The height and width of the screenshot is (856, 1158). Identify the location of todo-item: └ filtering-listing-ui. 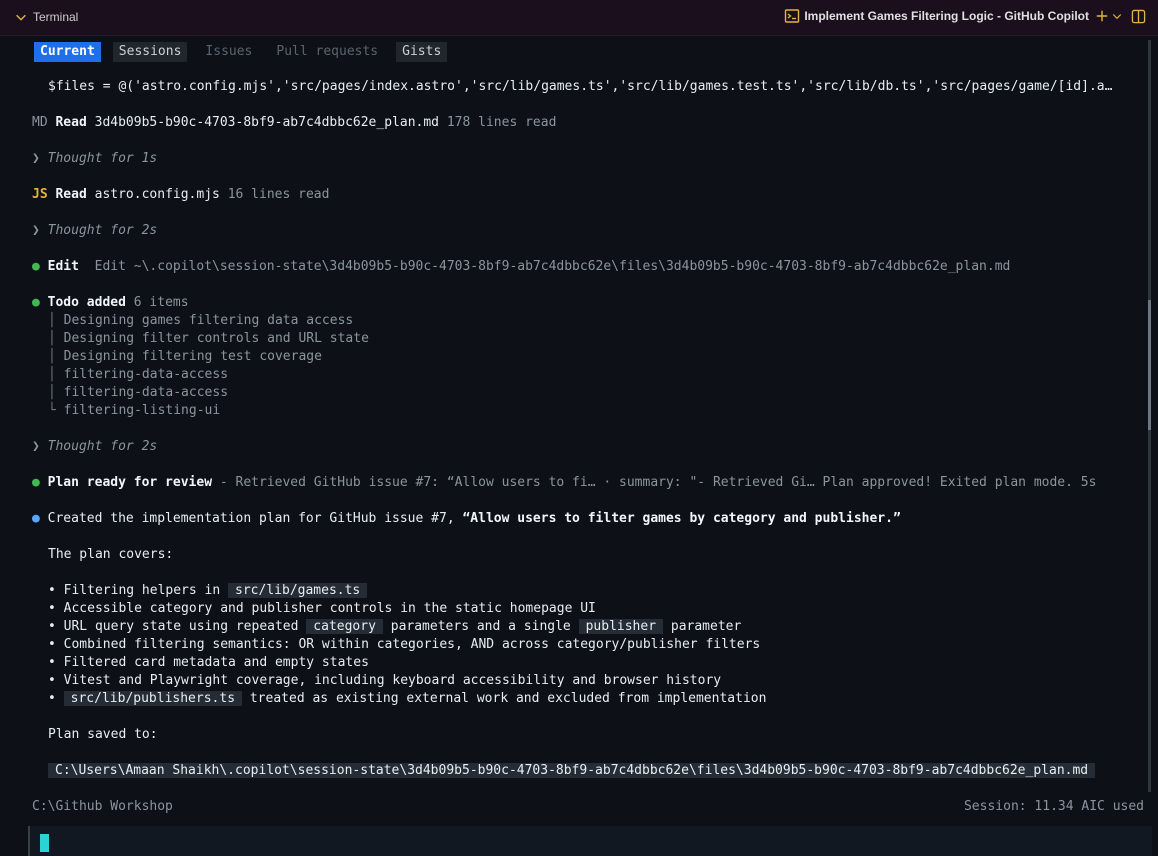
(134, 410).